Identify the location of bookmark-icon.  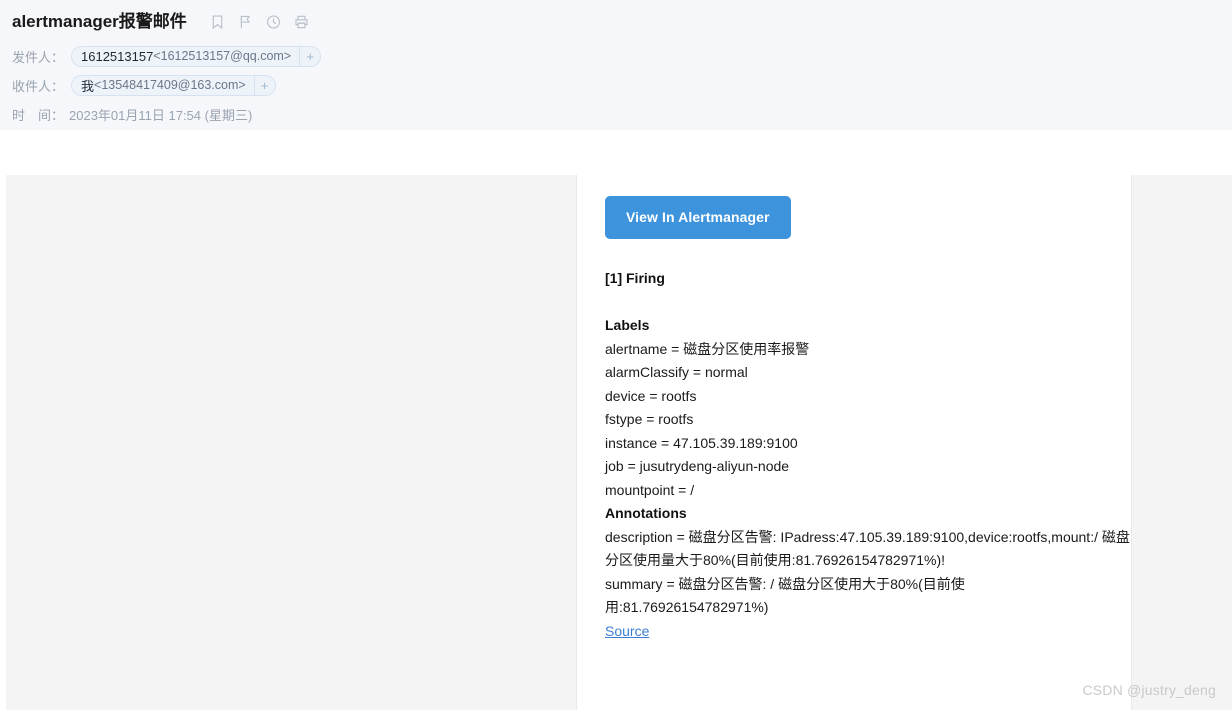
(217, 22).